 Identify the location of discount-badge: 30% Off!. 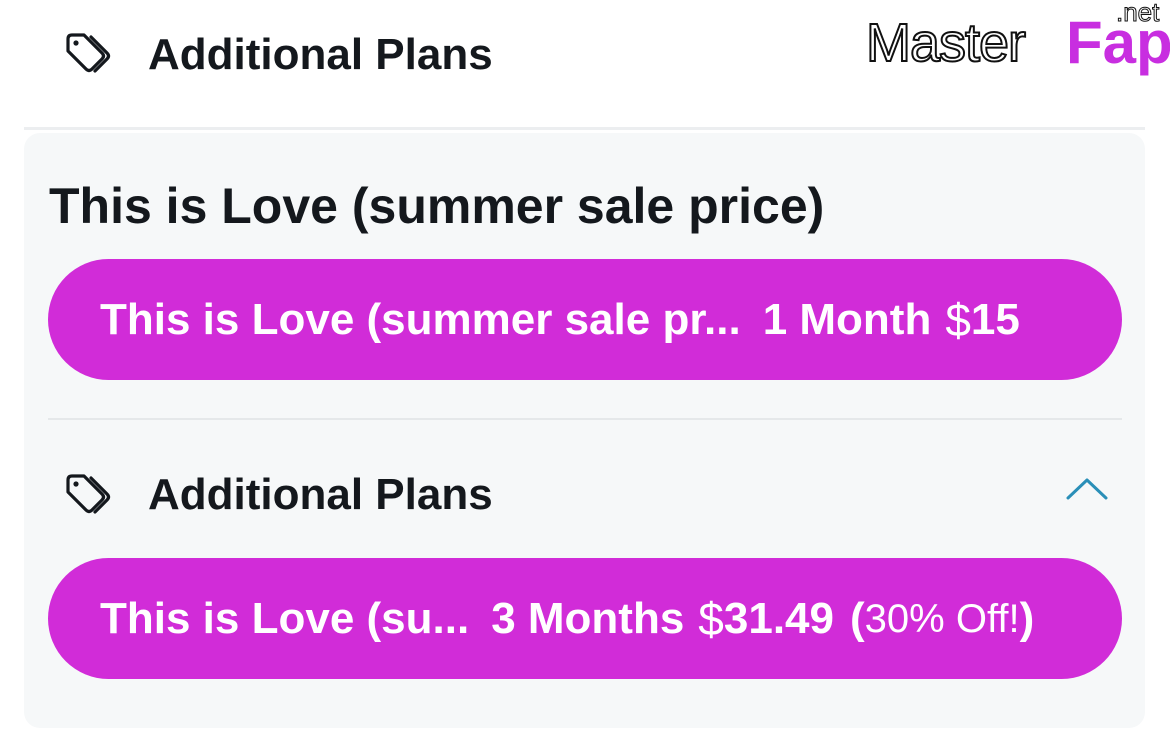
(942, 618).